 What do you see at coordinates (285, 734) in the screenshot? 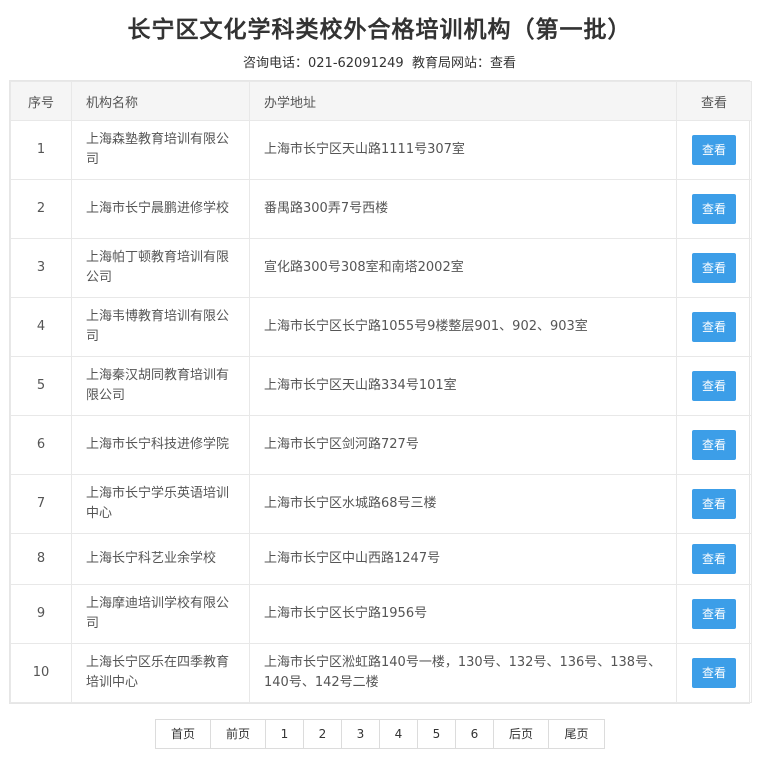
I see `page-1-button: 1` at bounding box center [285, 734].